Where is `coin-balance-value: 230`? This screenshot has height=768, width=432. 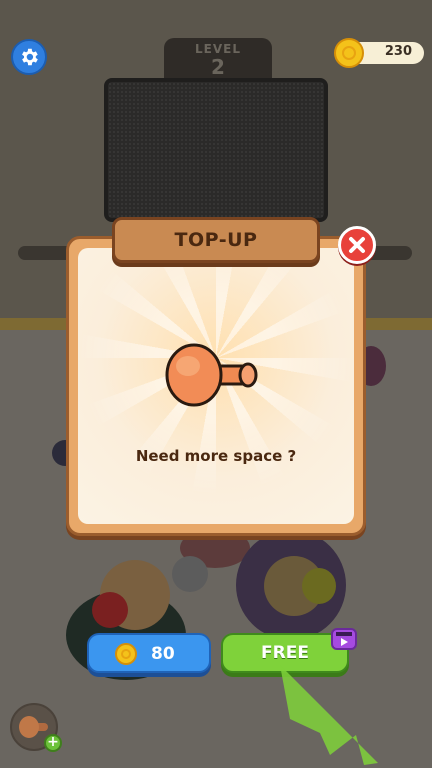 coin-balance-value: 230 is located at coordinates (398, 51).